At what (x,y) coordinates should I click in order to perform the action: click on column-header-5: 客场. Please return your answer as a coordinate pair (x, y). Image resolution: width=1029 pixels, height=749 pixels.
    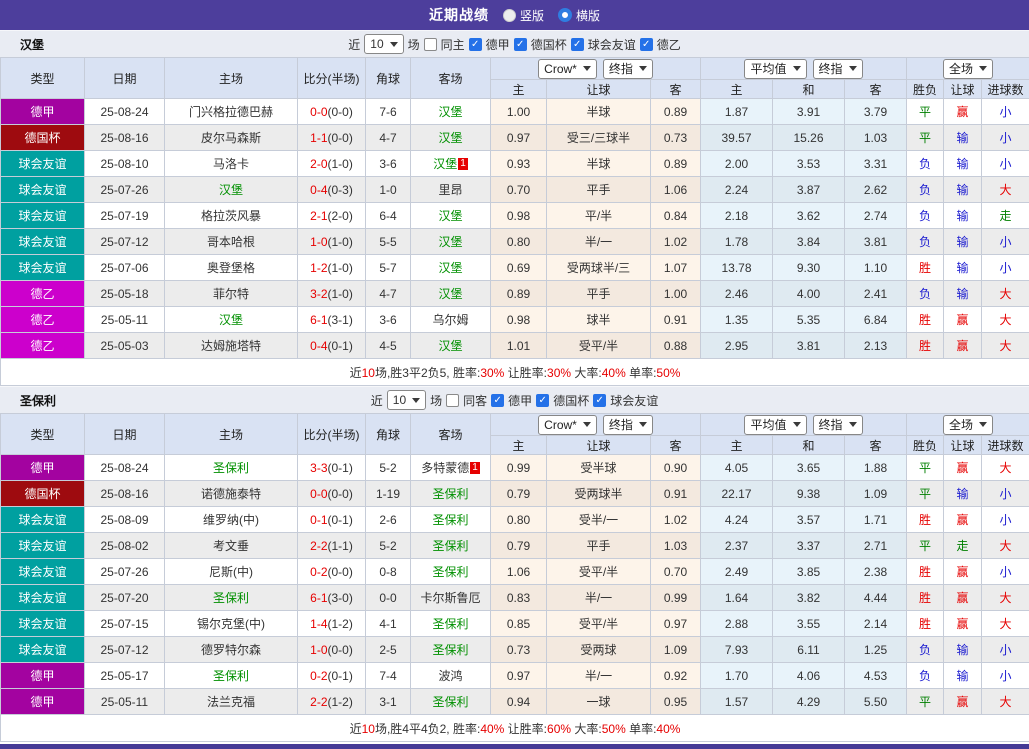
    Looking at the image, I should click on (451, 78).